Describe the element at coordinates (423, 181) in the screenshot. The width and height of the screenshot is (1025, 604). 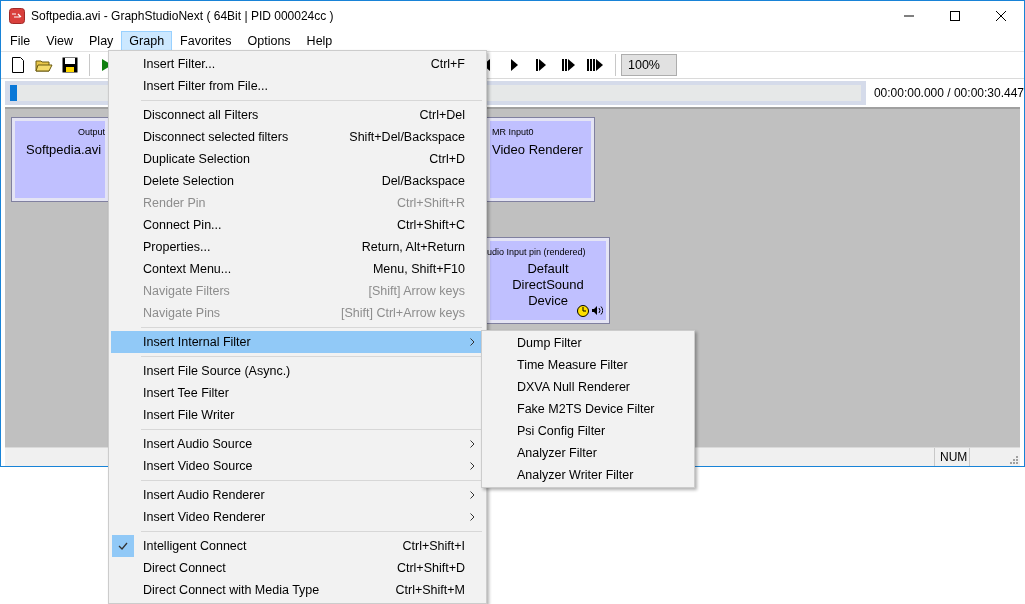
I see `shortcut-label: Del/Backspace` at that location.